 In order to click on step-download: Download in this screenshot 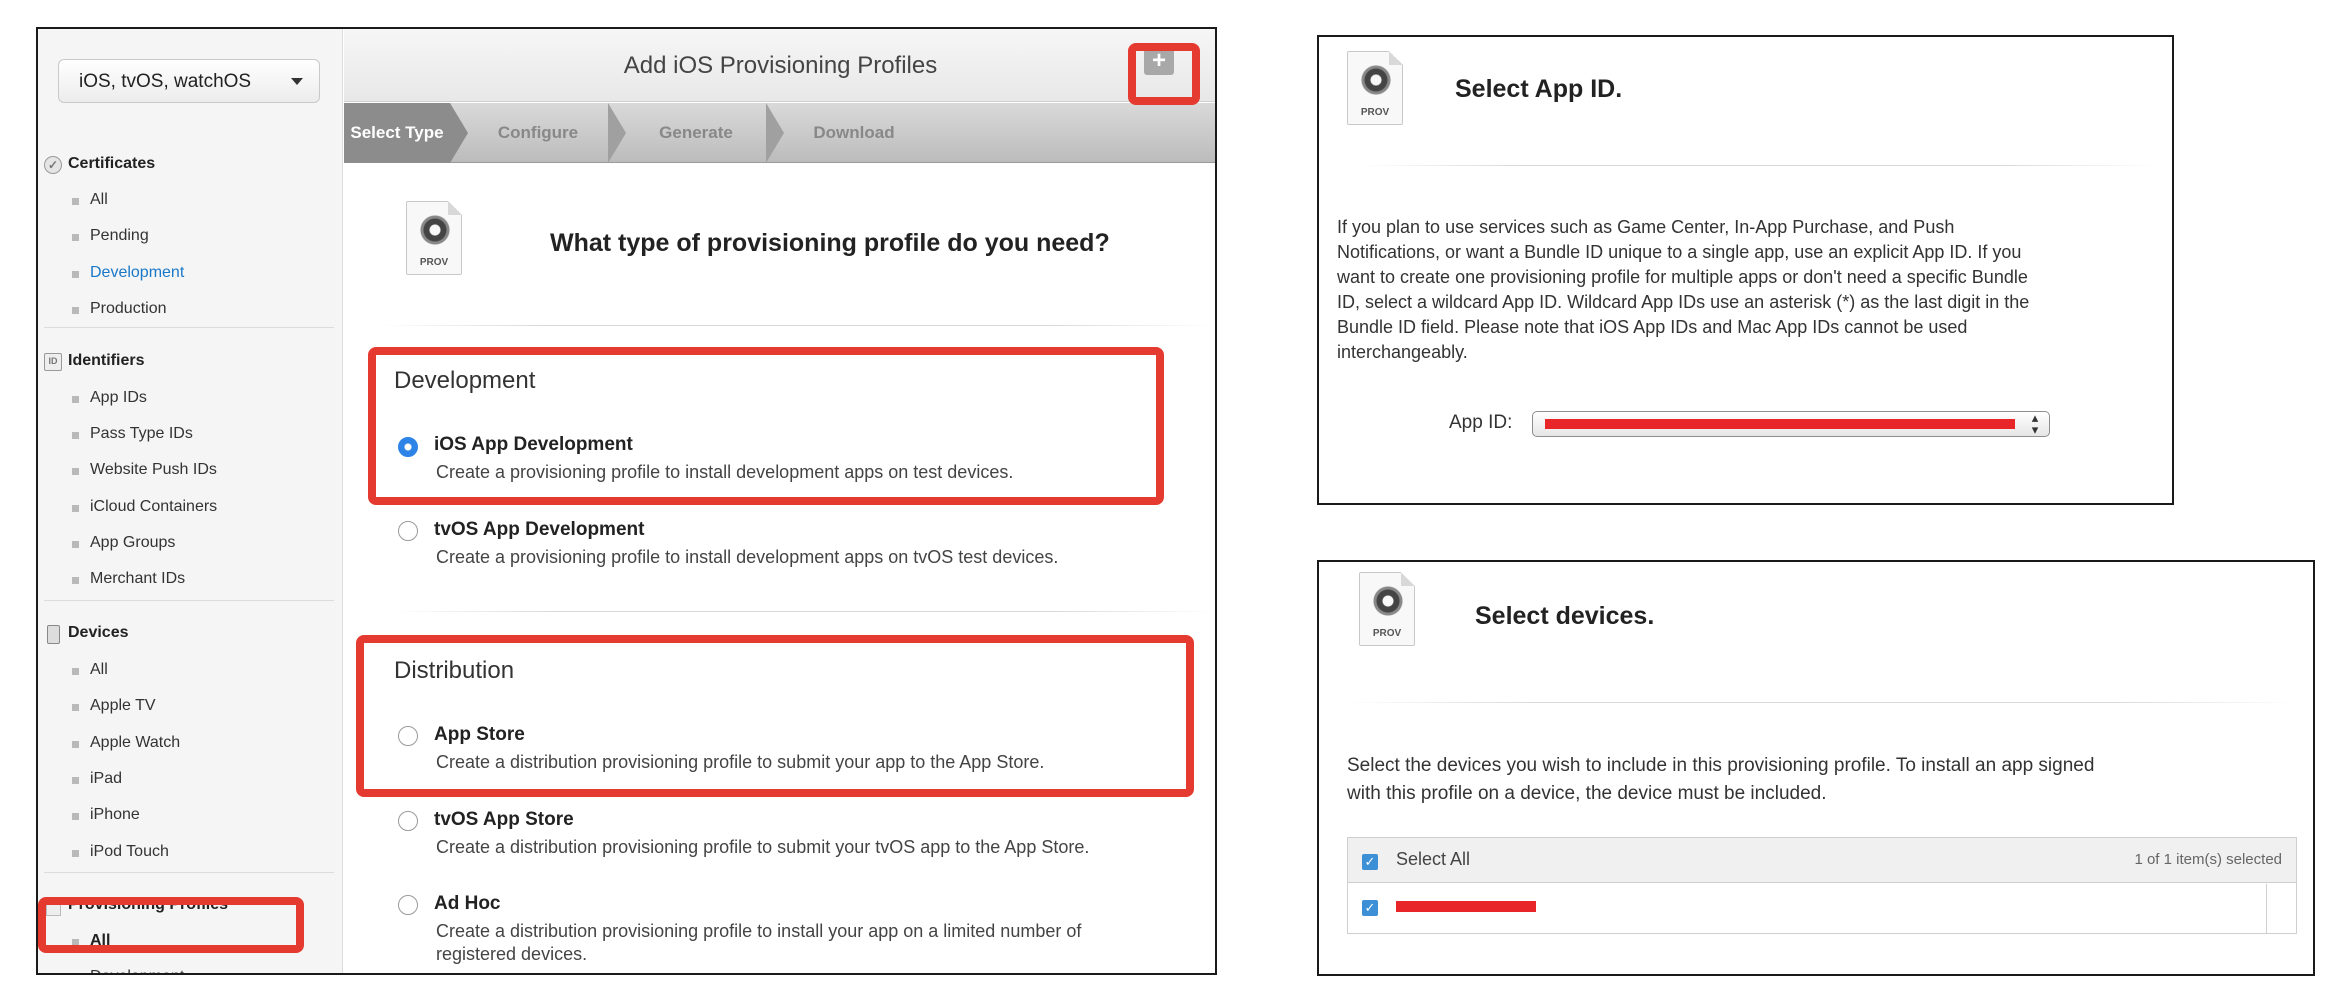, I will do `click(854, 132)`.